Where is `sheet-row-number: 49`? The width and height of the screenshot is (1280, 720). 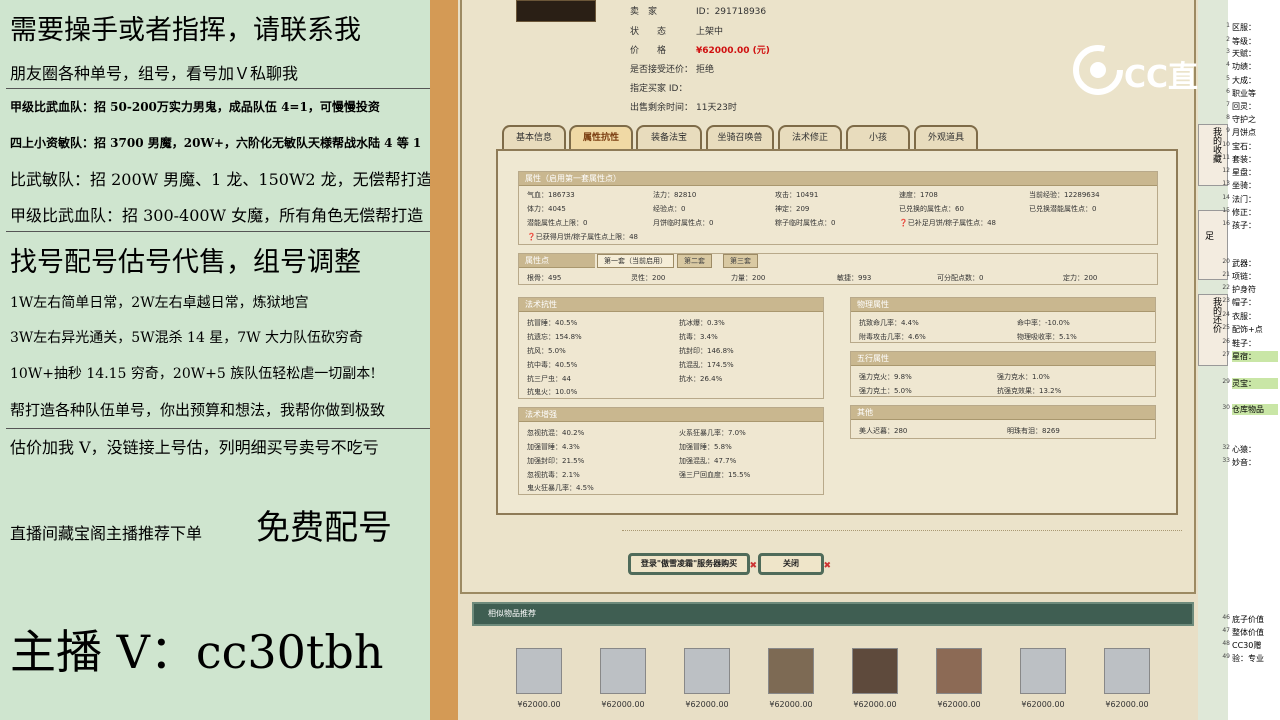 sheet-row-number: 49 is located at coordinates (1226, 656).